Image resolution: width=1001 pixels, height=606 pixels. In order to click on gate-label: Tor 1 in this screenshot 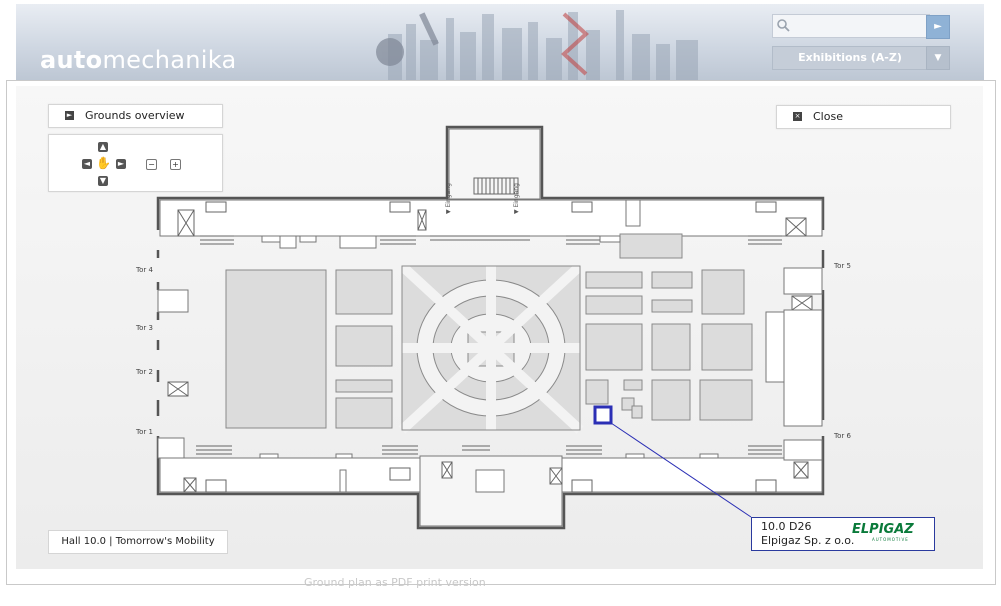, I will do `click(144, 432)`.